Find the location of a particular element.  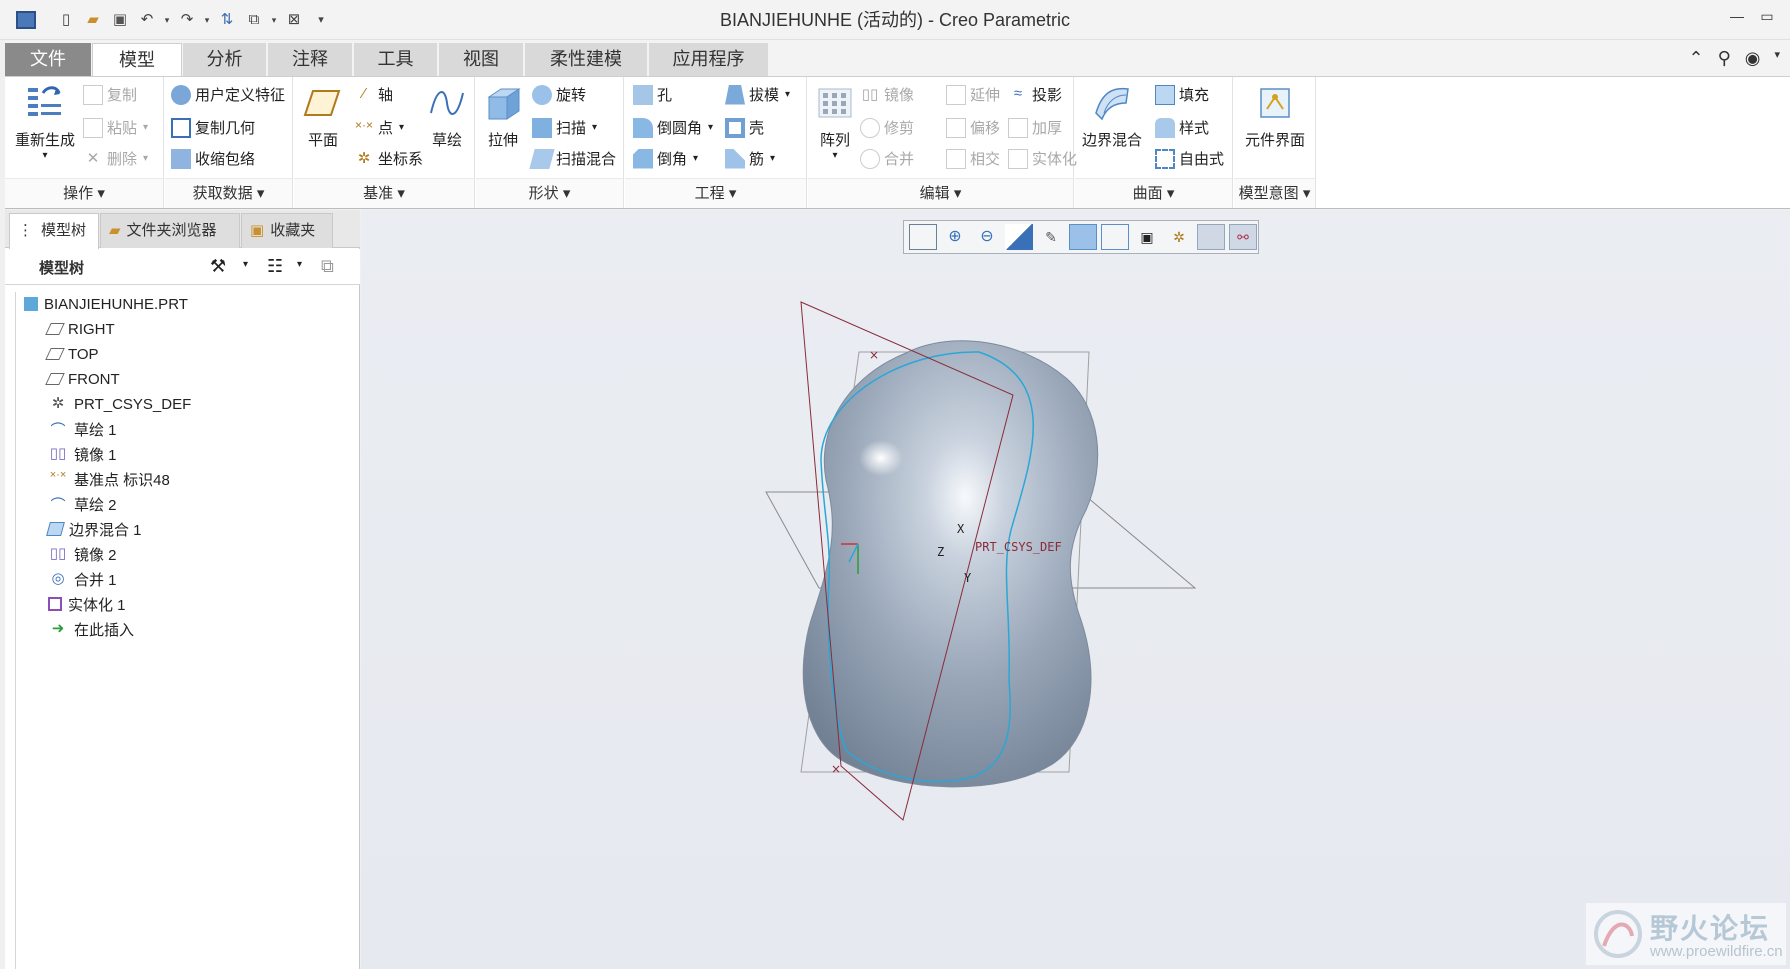

tree-node-mirror-1: ▯▯ 镜像 1 is located at coordinates (82, 454).